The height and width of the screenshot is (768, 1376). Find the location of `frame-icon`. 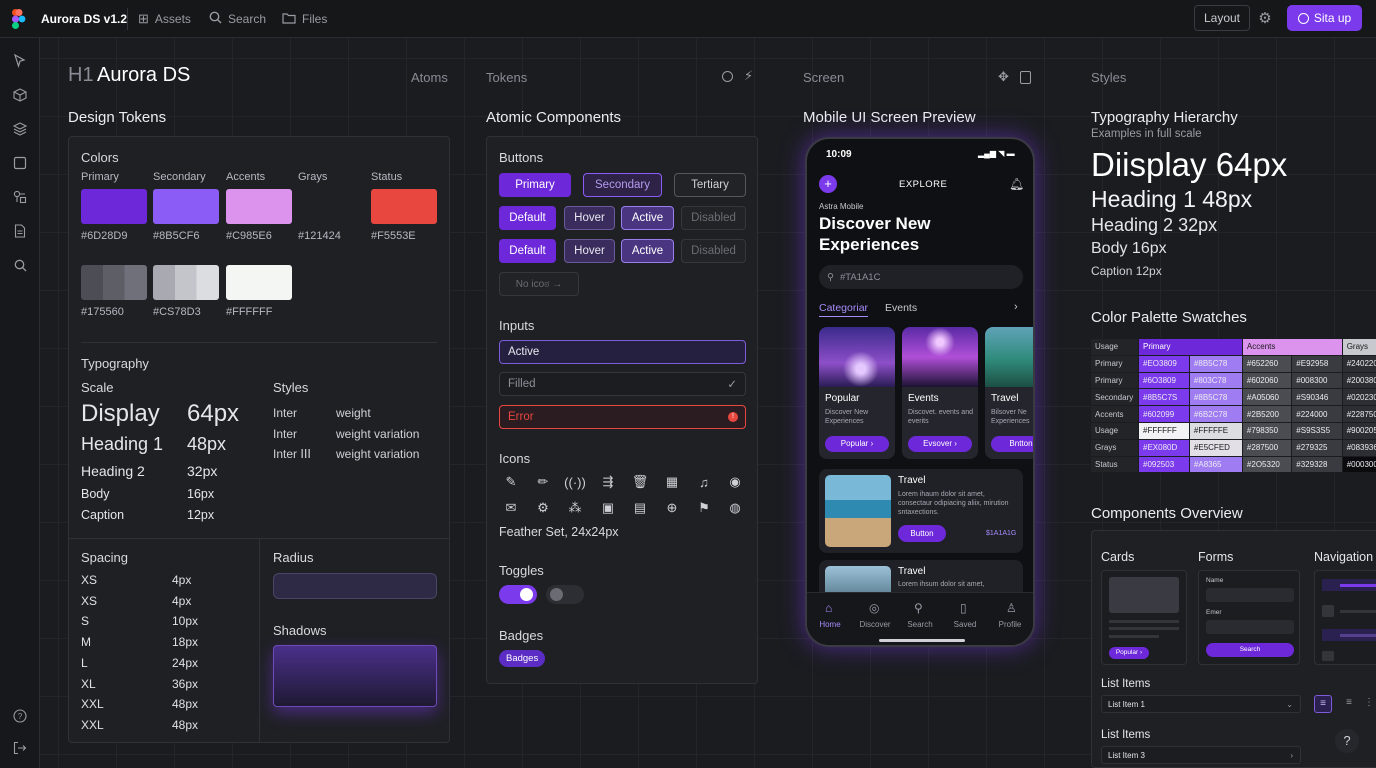

frame-icon is located at coordinates (20, 163).